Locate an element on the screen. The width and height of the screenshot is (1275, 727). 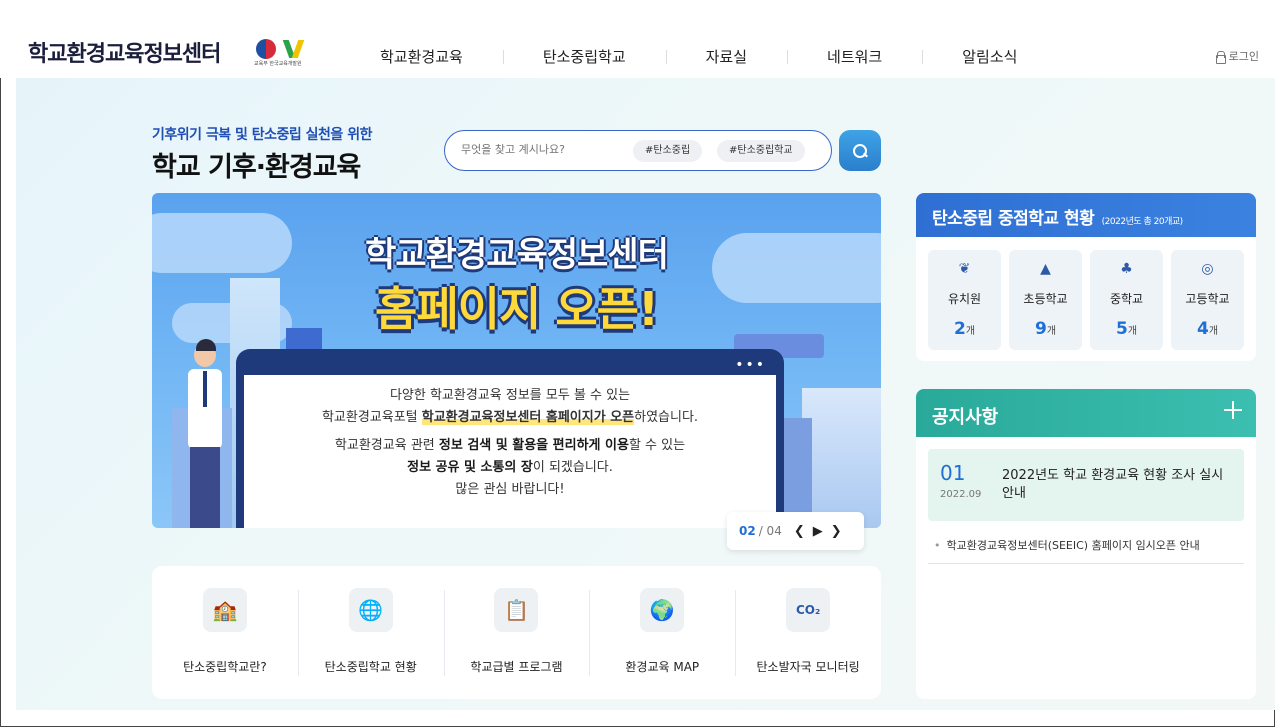
main-nav: 학교환경교육 탄소중립학교 자료실 네트워크 알림소식 is located at coordinates (698, 56).